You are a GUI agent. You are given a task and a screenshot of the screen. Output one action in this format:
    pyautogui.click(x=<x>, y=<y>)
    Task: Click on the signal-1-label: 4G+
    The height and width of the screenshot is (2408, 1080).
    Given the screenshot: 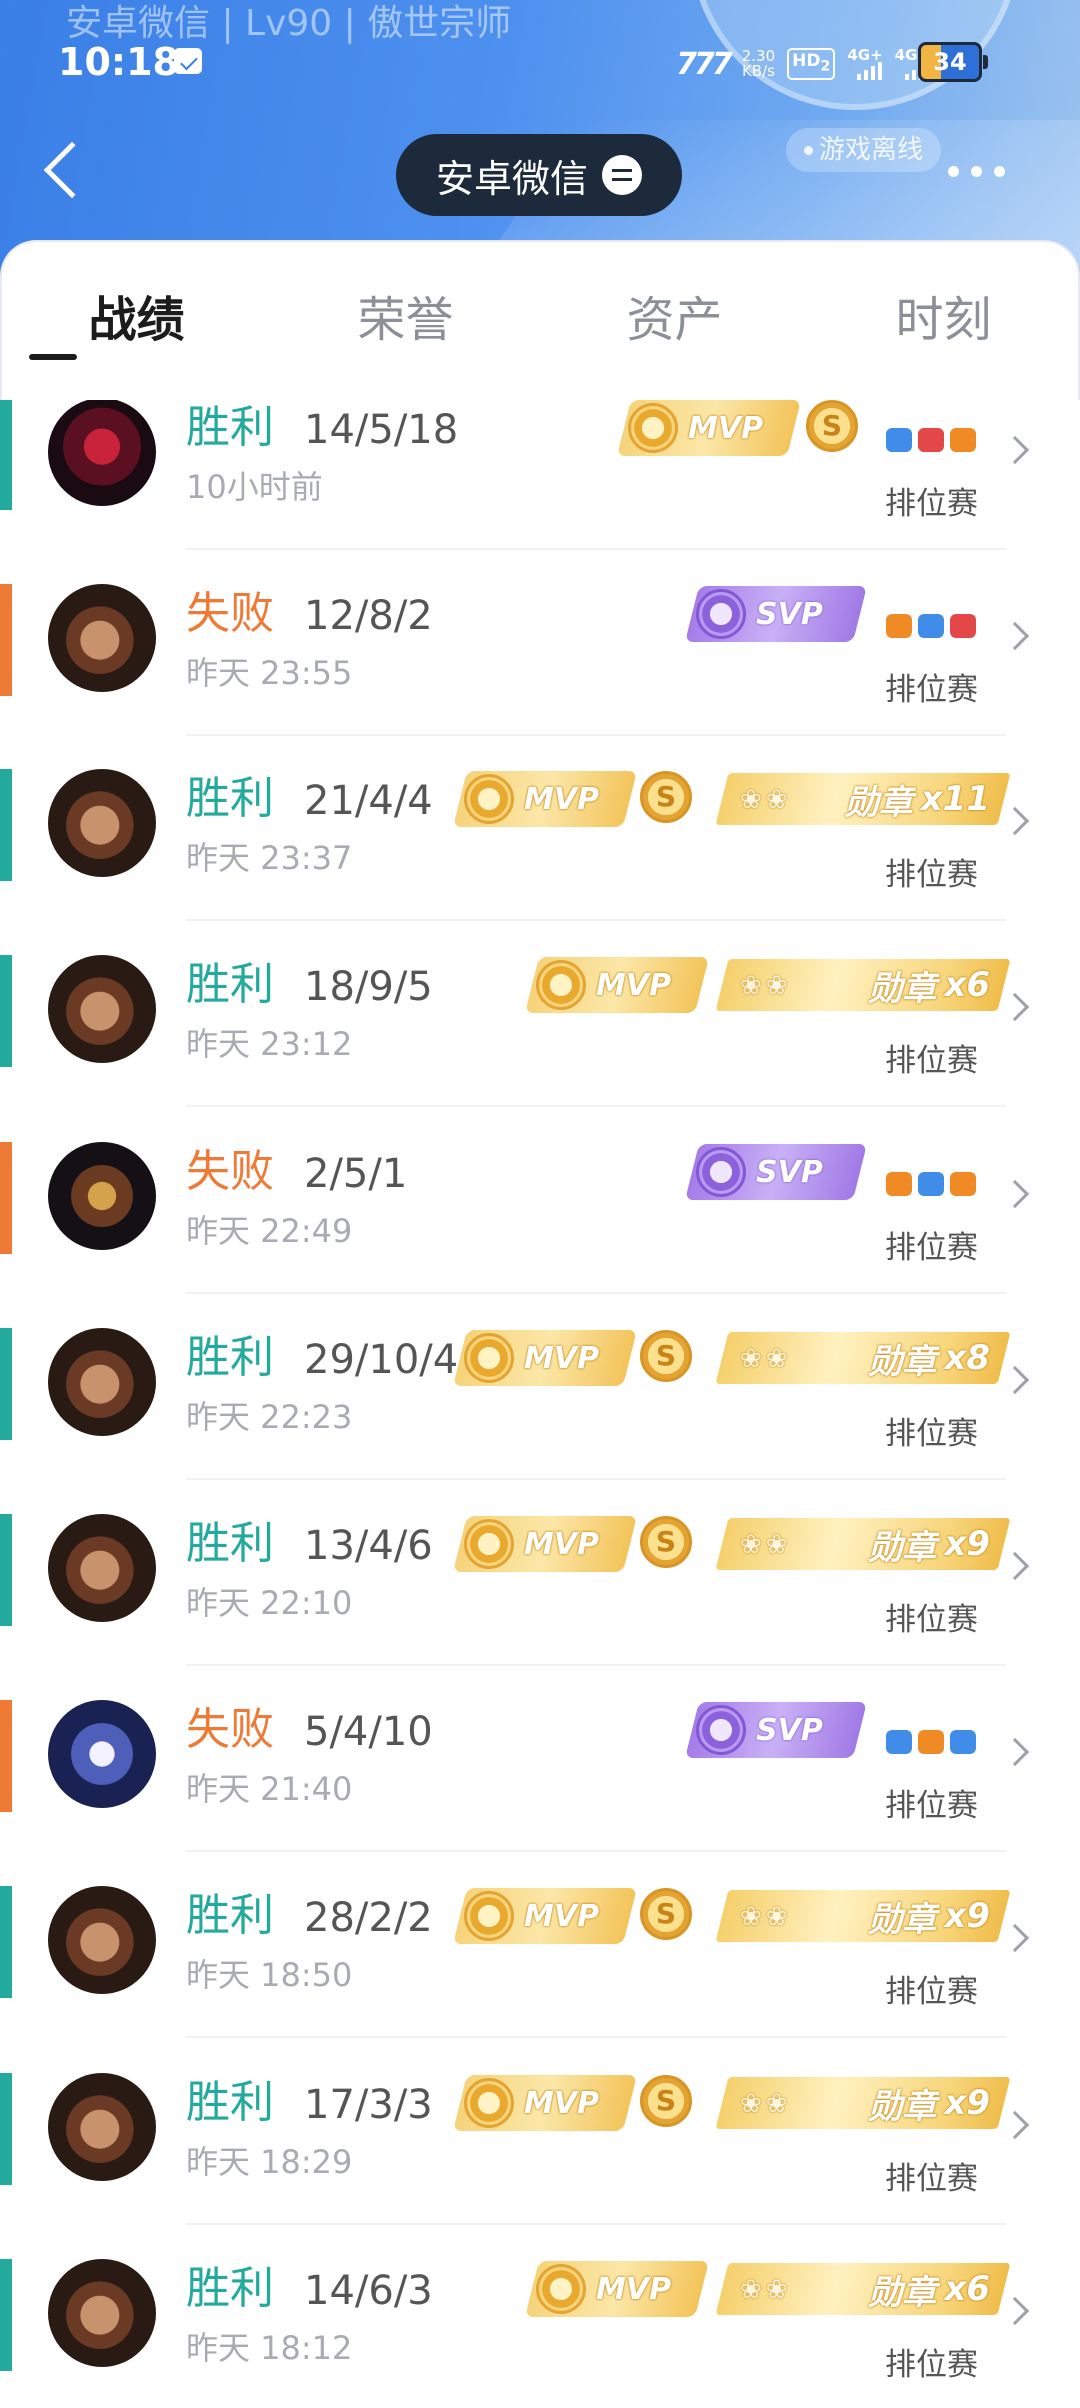 What is the action you would take?
    pyautogui.click(x=865, y=55)
    